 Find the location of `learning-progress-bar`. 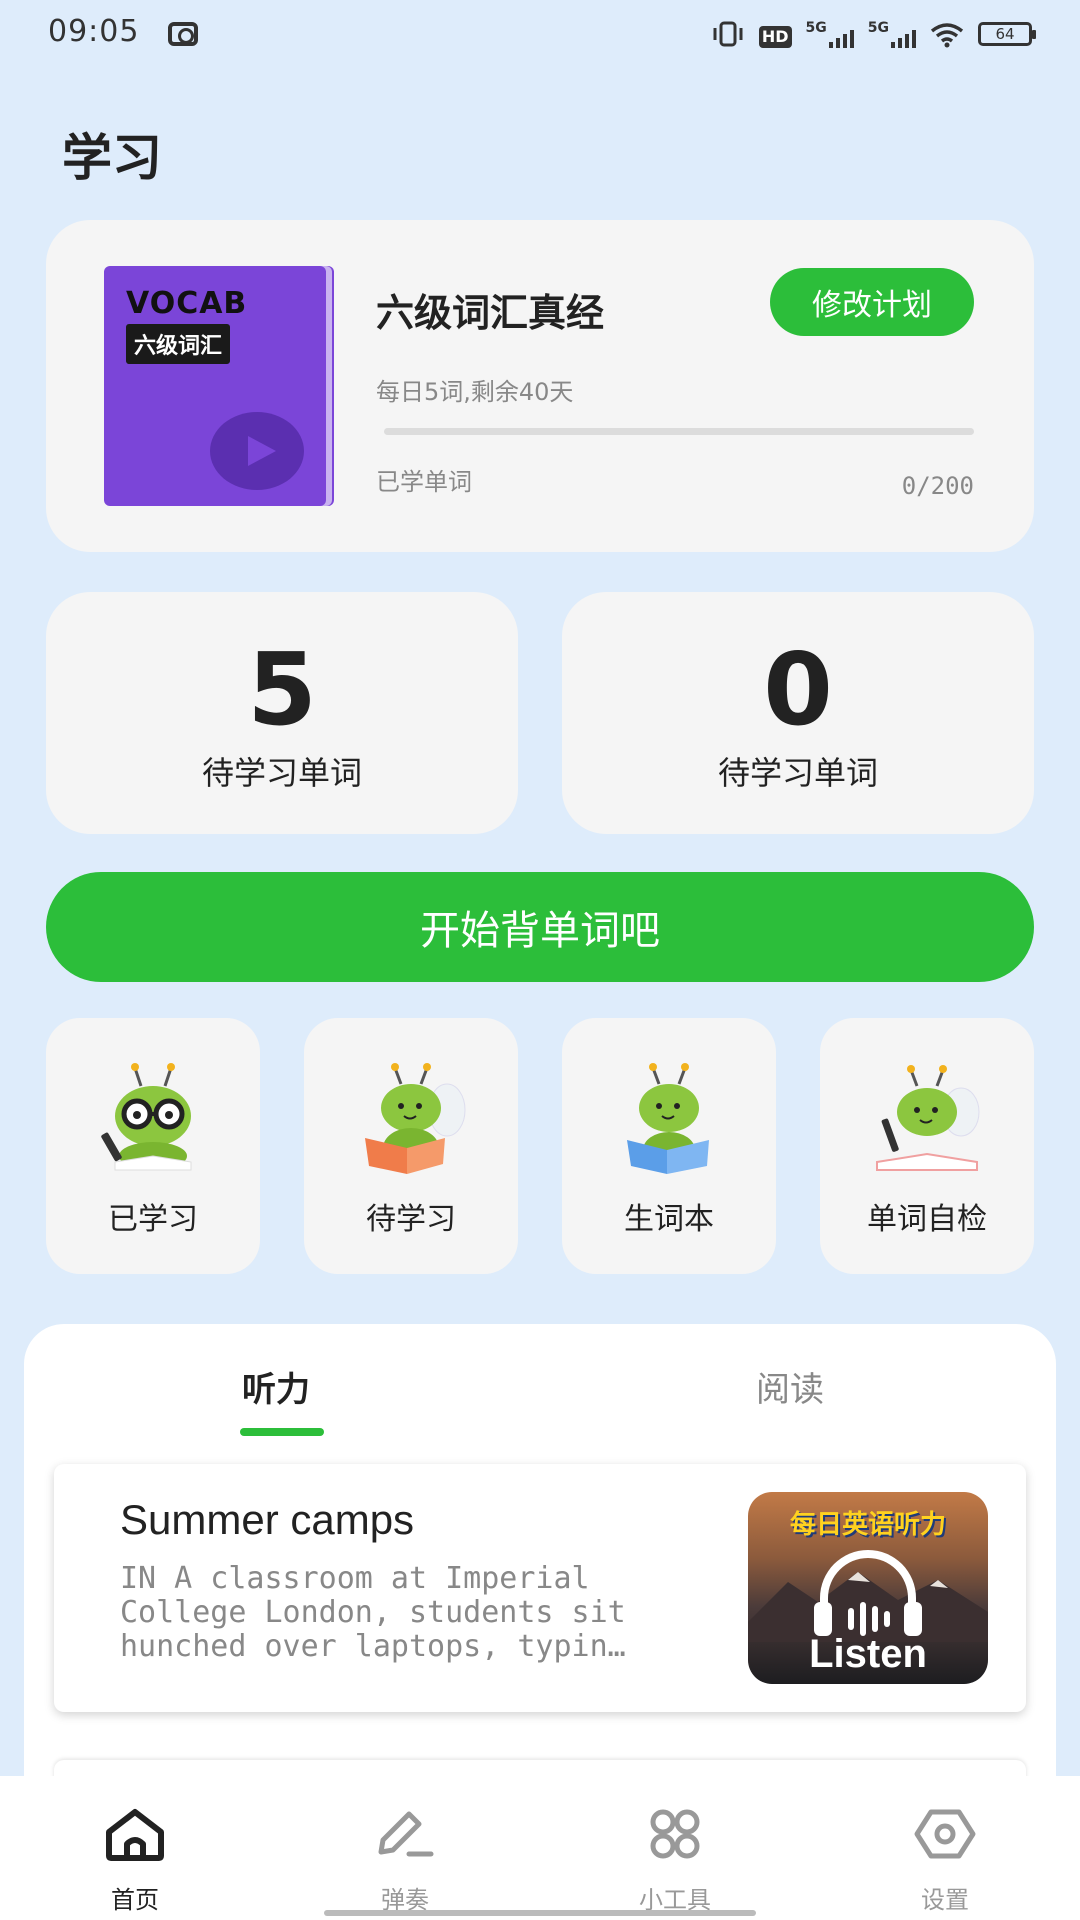

learning-progress-bar is located at coordinates (679, 431).